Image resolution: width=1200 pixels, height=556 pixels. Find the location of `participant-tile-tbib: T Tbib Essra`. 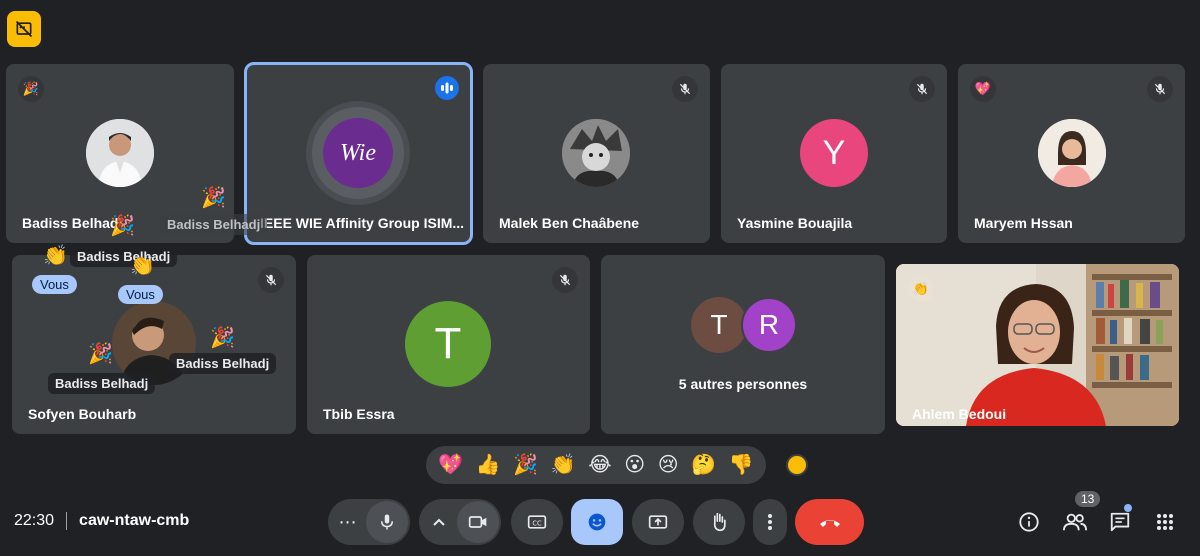

participant-tile-tbib: T Tbib Essra is located at coordinates (448, 344).